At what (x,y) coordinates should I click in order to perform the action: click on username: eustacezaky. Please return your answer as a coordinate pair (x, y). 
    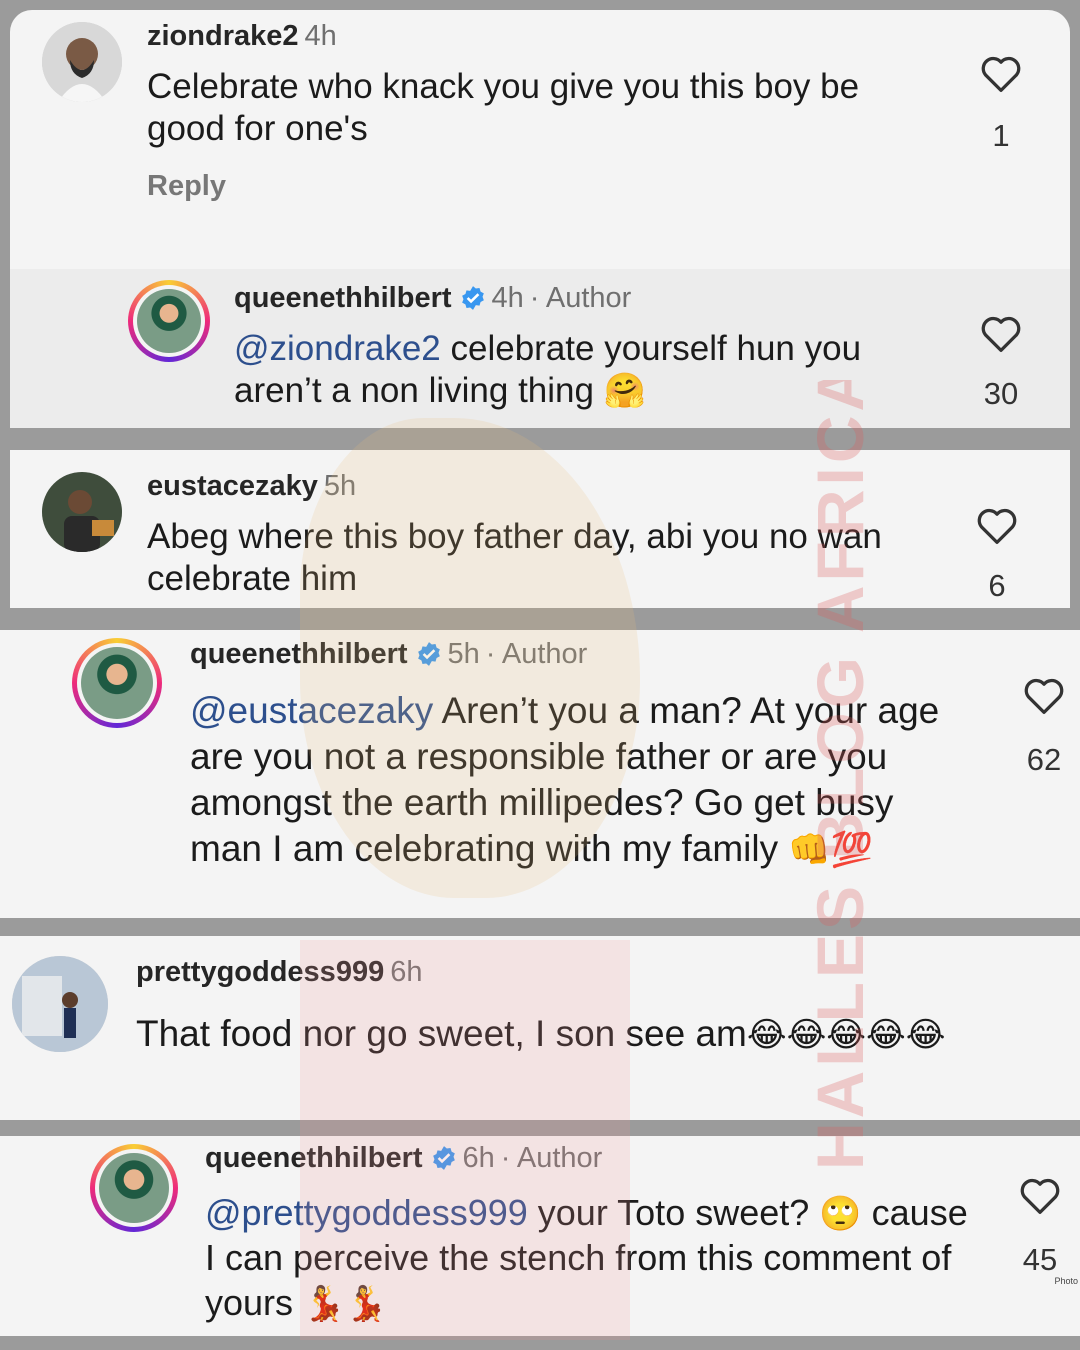
    Looking at the image, I should click on (232, 486).